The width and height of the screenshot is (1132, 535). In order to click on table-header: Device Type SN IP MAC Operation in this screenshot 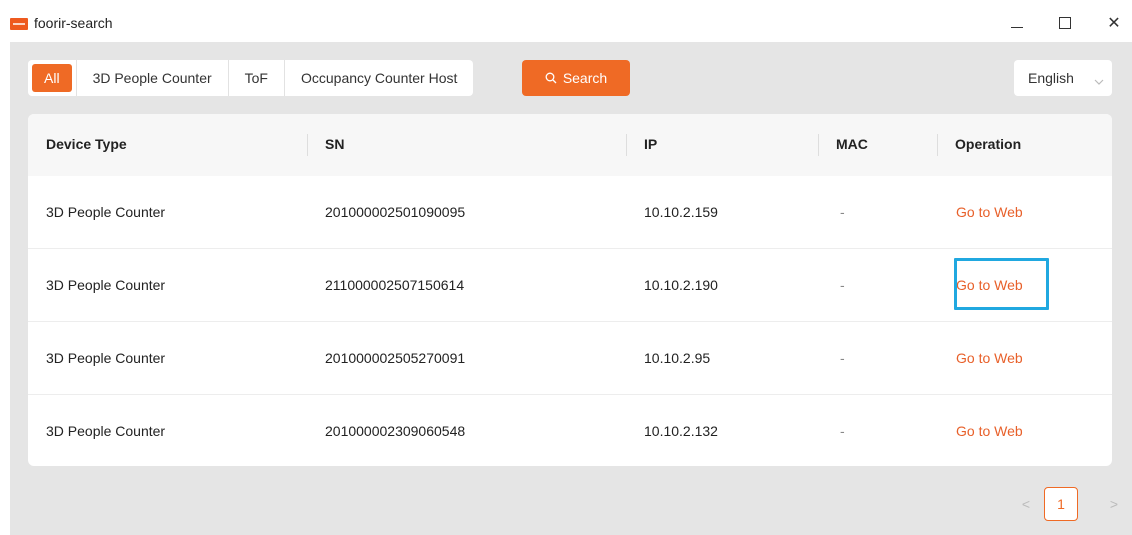, I will do `click(570, 145)`.